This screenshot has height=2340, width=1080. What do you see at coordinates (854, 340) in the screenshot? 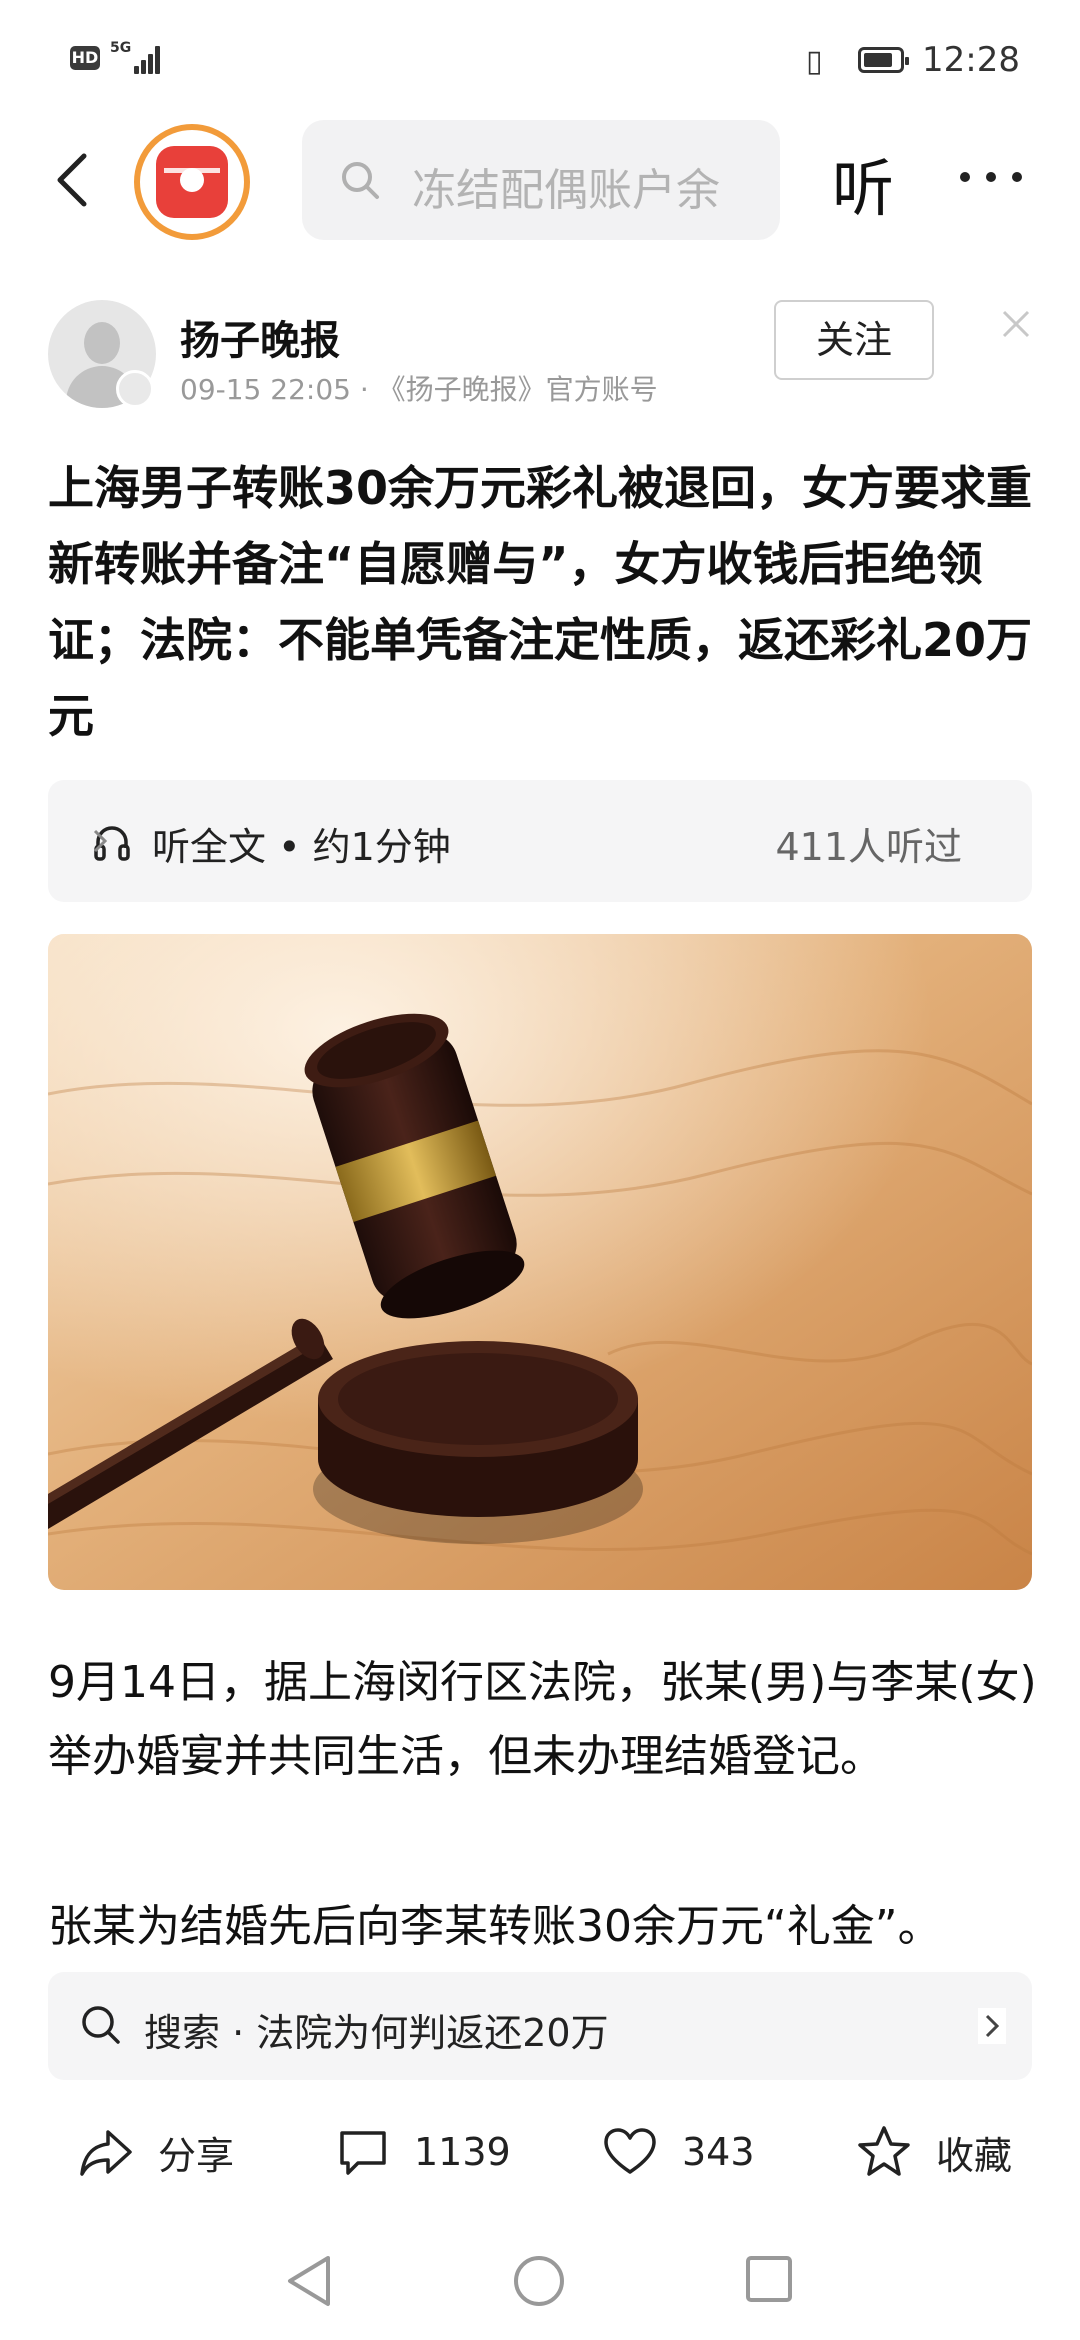
I see `follow-button: 关注` at bounding box center [854, 340].